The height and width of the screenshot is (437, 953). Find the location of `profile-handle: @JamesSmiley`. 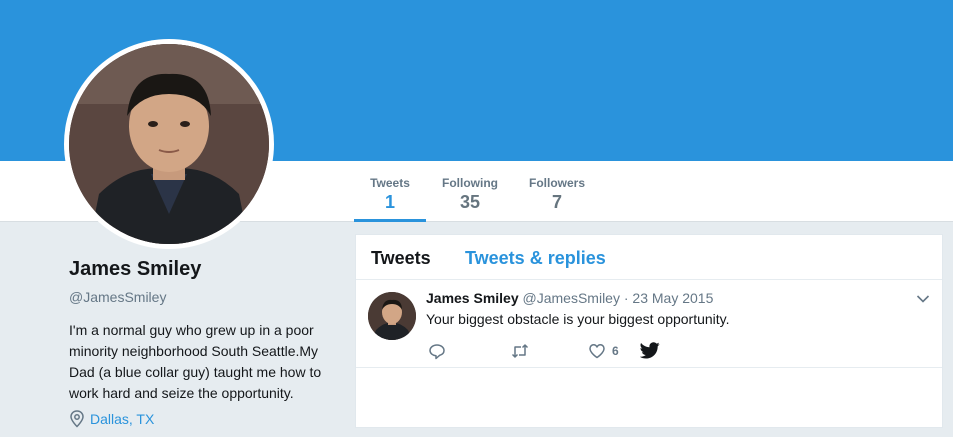

profile-handle: @JamesSmiley is located at coordinates (204, 297).